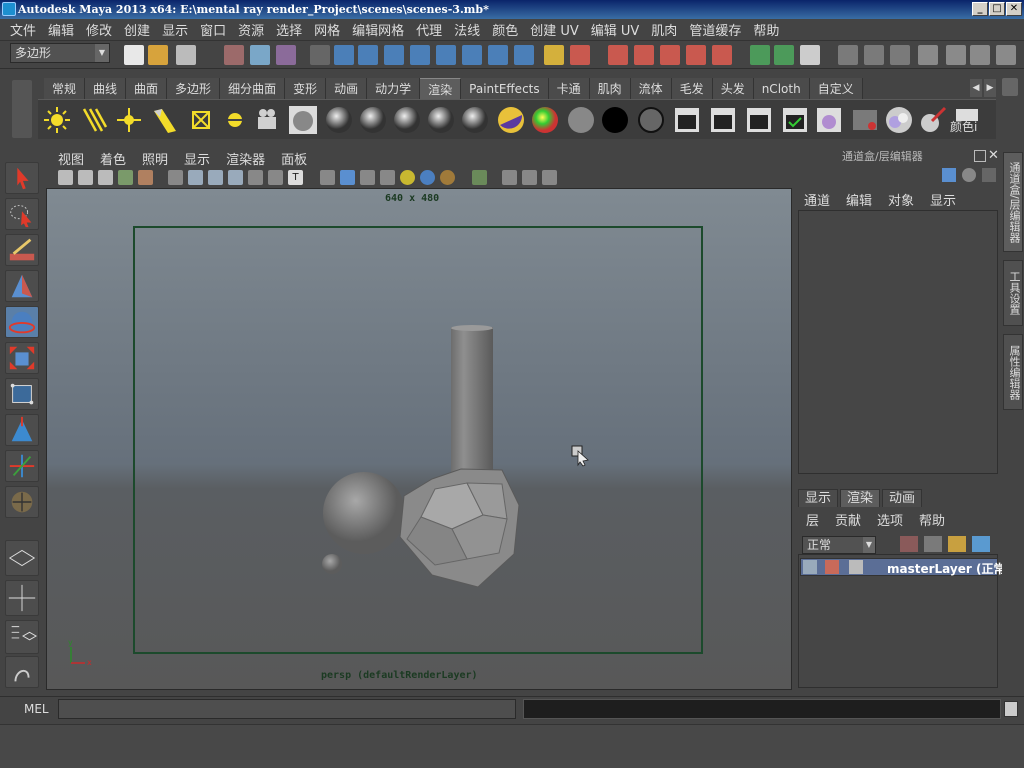 The image size is (1024, 768). Describe the element at coordinates (269, 120) in the screenshot. I see `camera-icon` at that location.